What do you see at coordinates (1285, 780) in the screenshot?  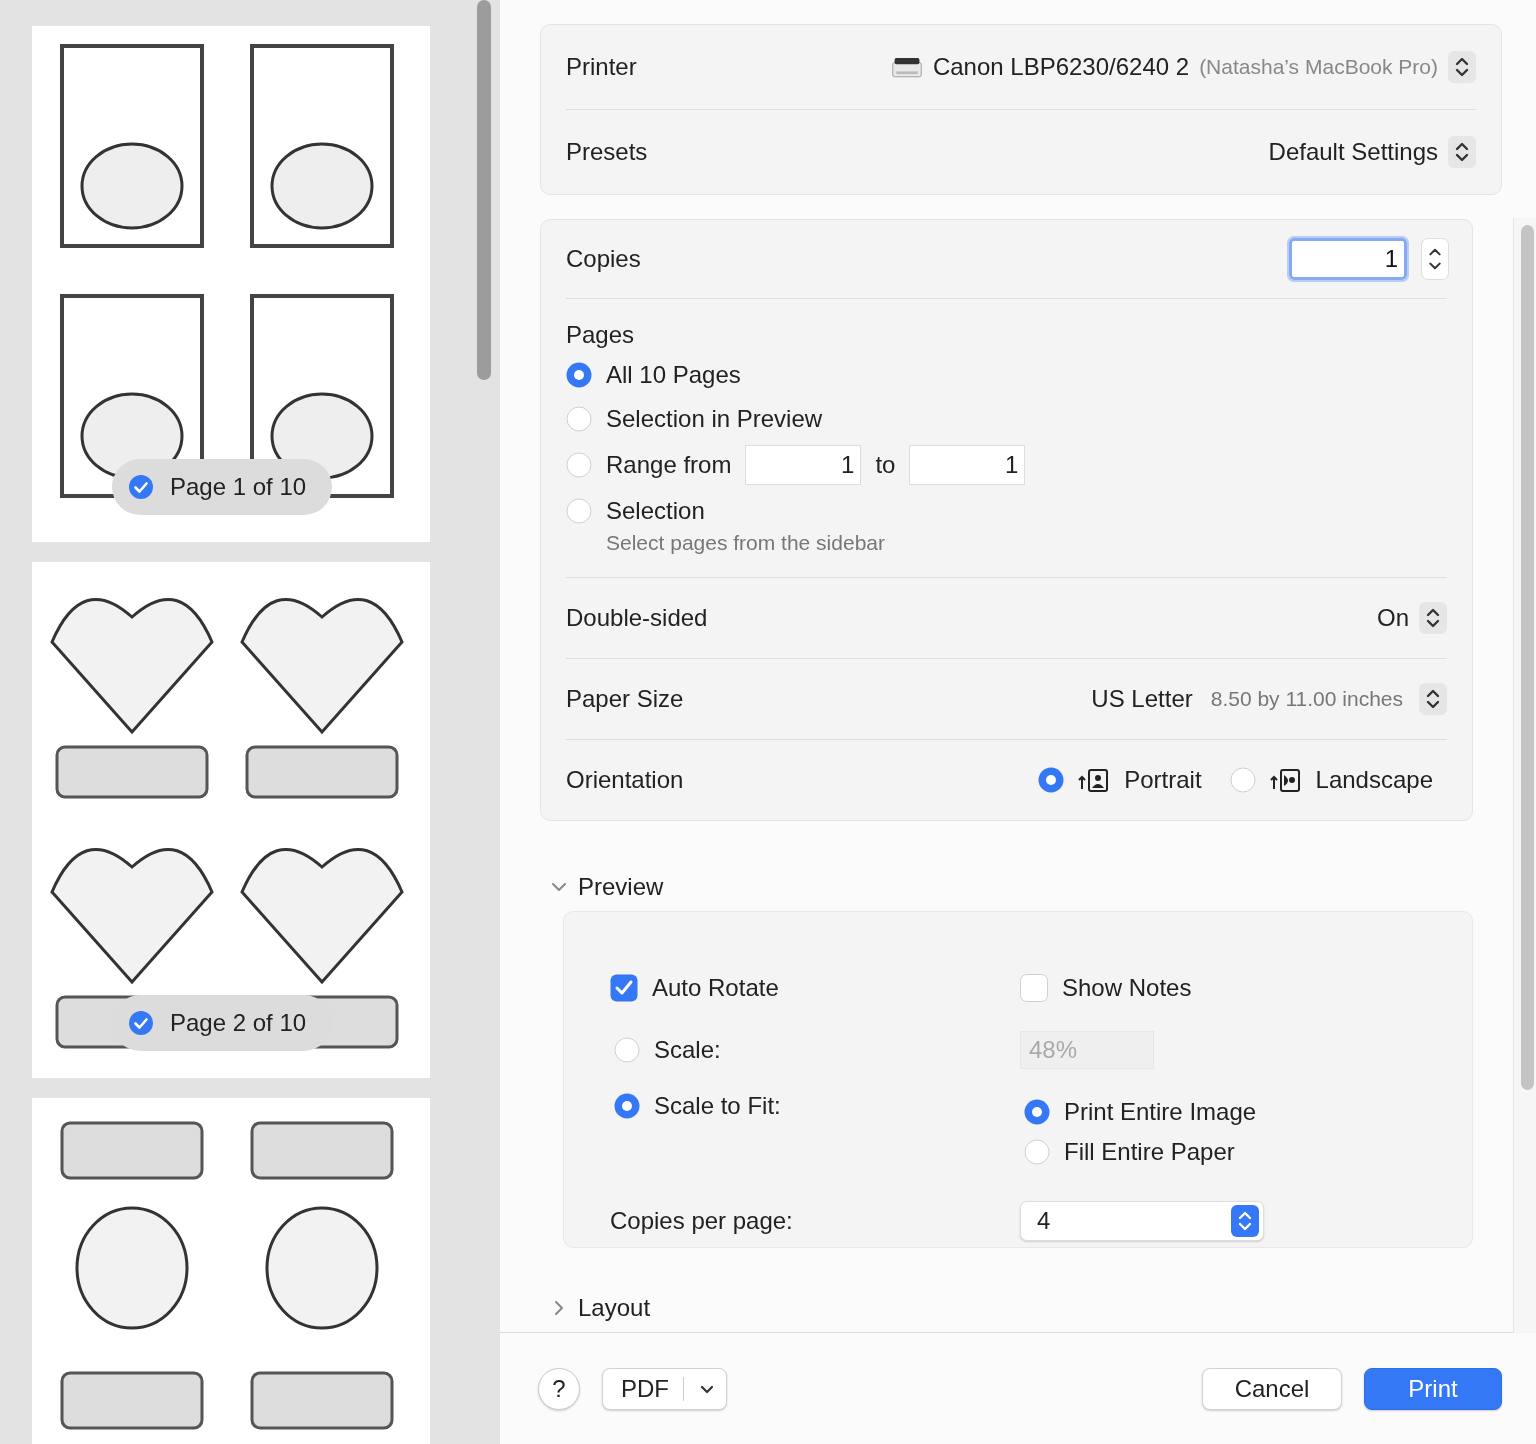 I see `landscape-icon` at bounding box center [1285, 780].